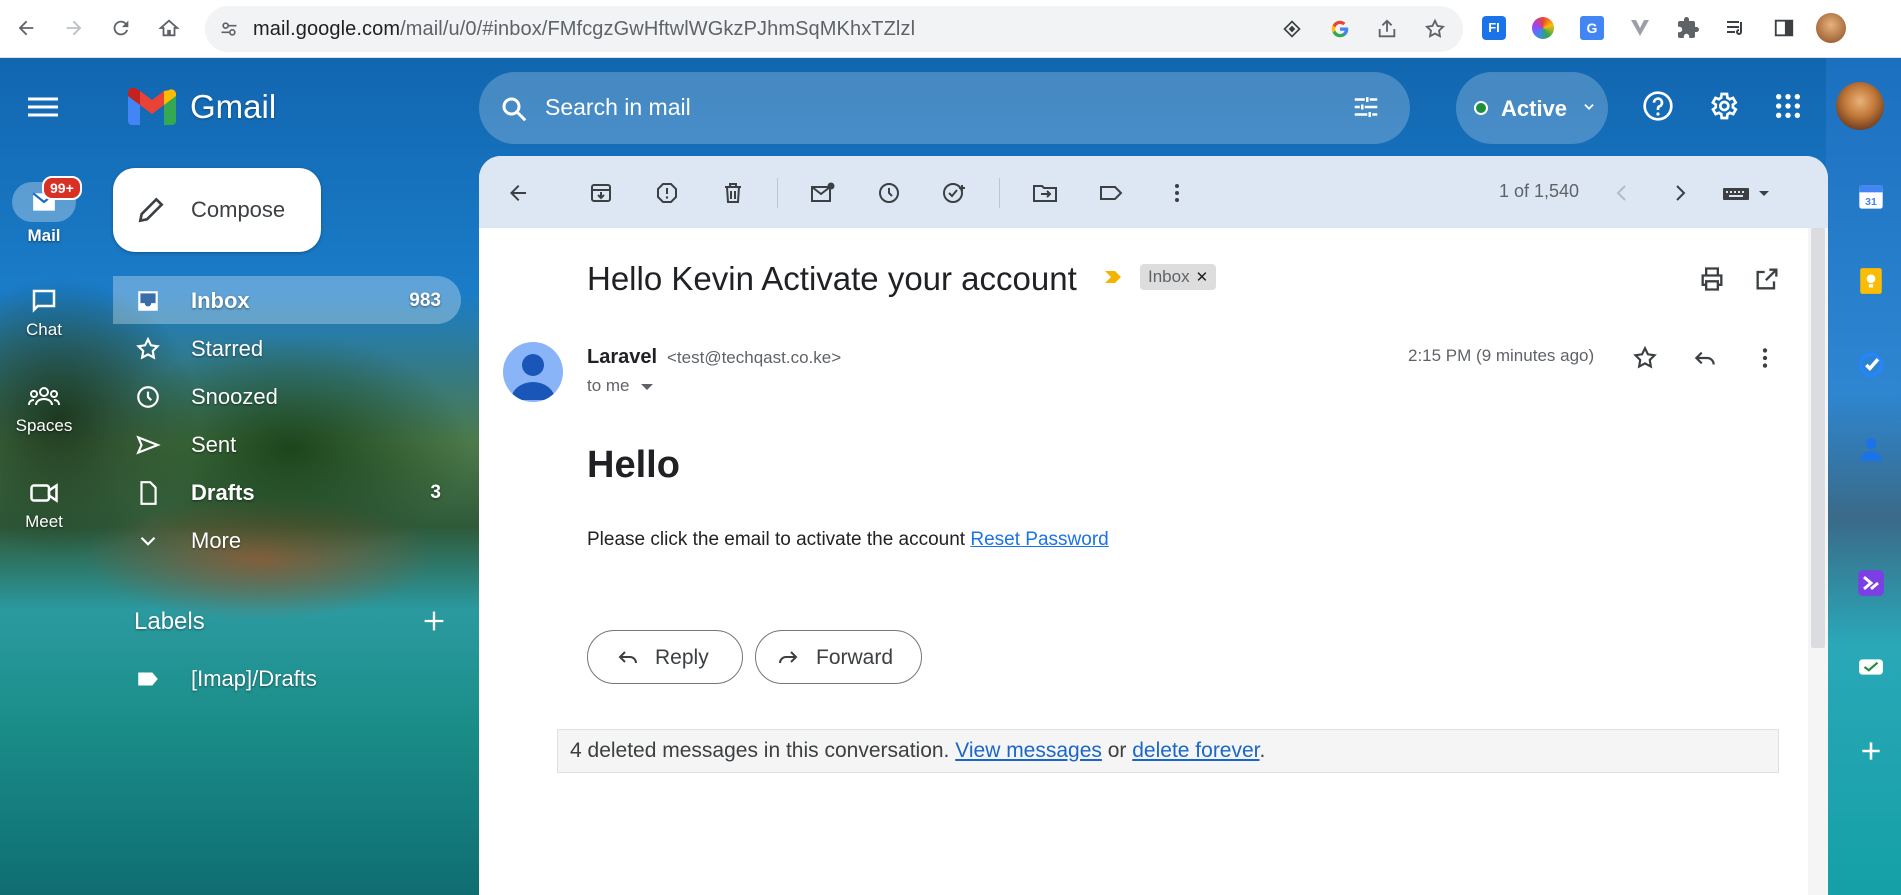  I want to click on nav-item-label: Starred, so click(227, 348).